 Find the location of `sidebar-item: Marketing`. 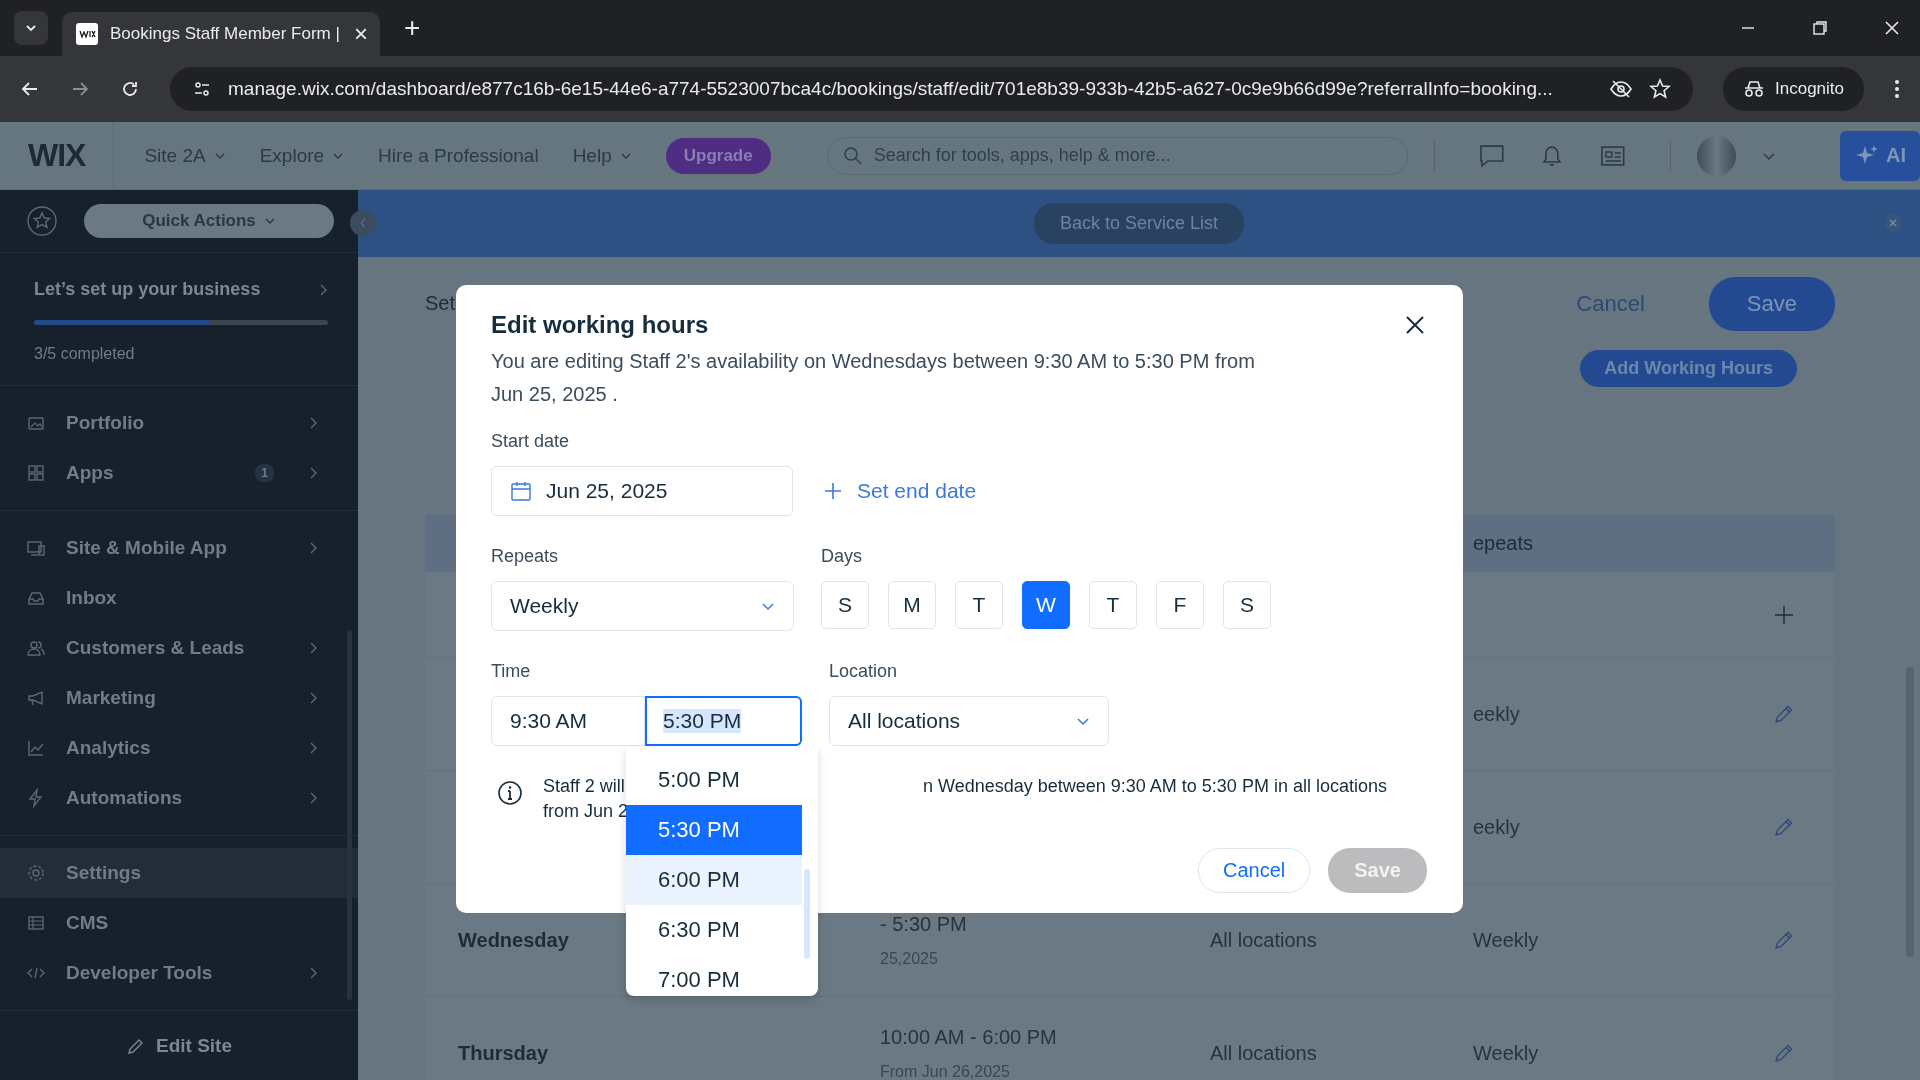

sidebar-item: Marketing is located at coordinates (179, 698).